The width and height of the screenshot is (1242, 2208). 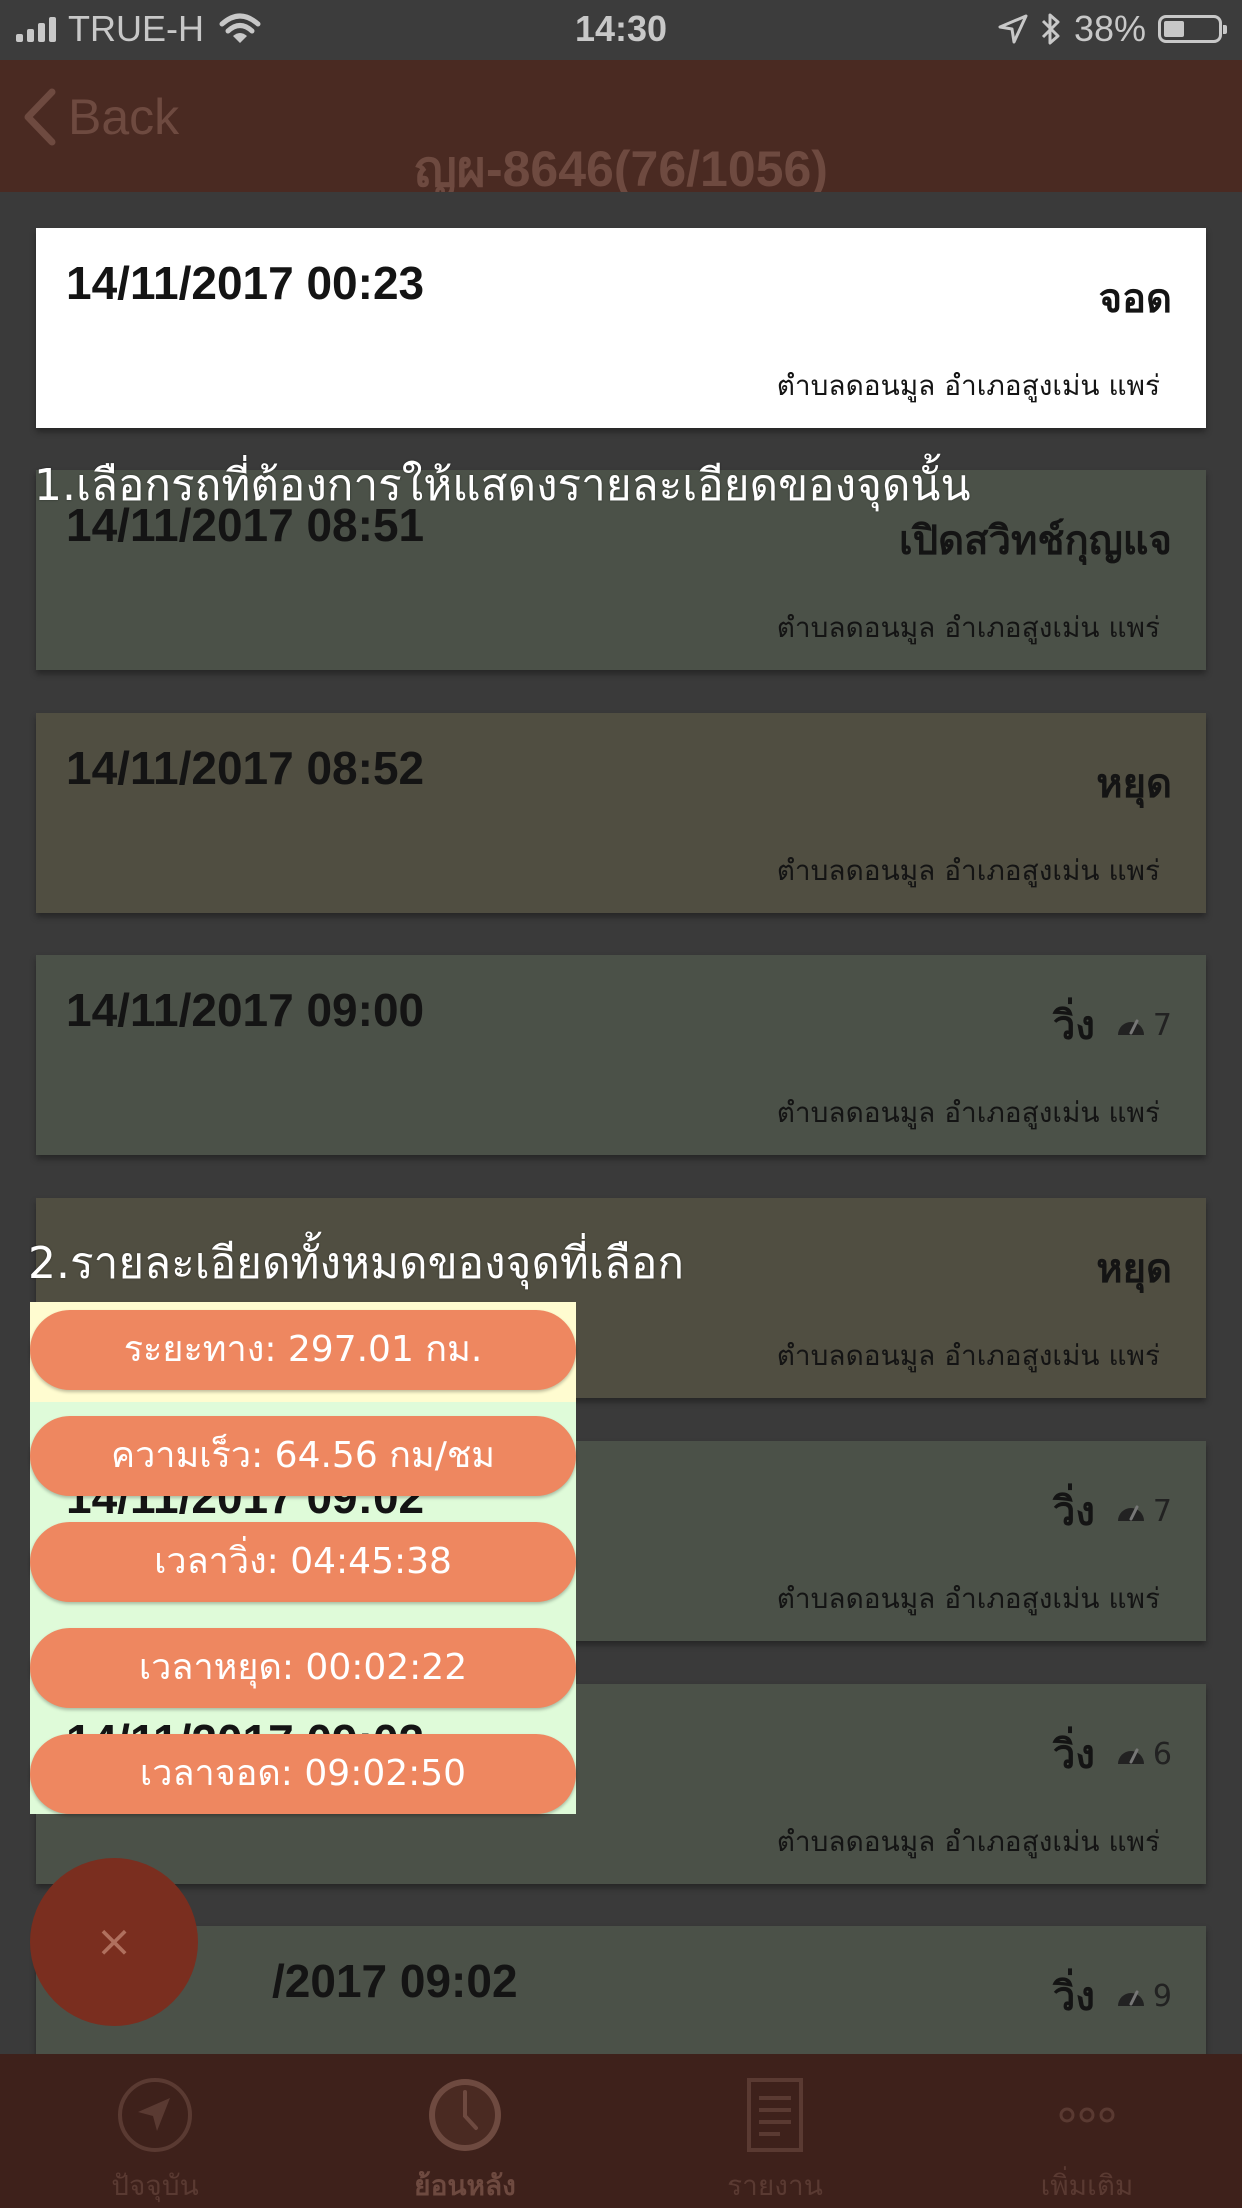 I want to click on close-fab-button: ×, so click(x=114, y=1942).